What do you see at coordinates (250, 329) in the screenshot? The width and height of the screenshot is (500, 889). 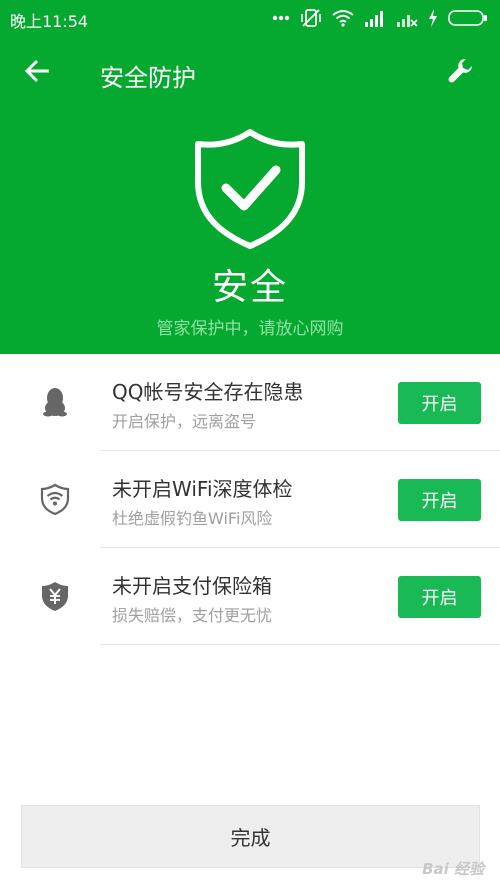 I see `security-status-subtitle: 管家保护中，请放心网购` at bounding box center [250, 329].